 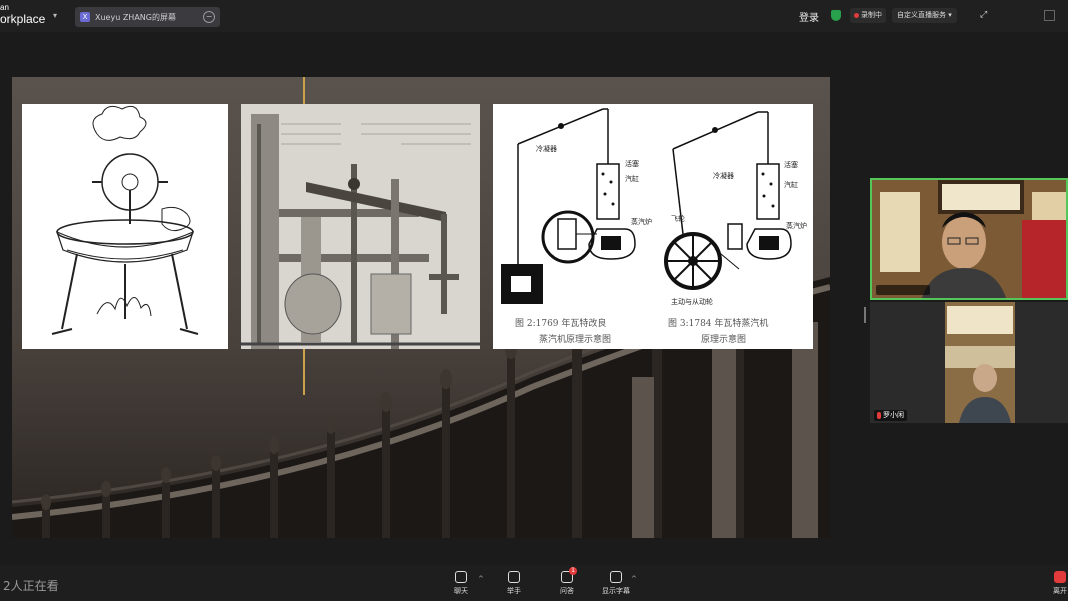 What do you see at coordinates (461, 583) in the screenshot?
I see `chat-button: 聊天` at bounding box center [461, 583].